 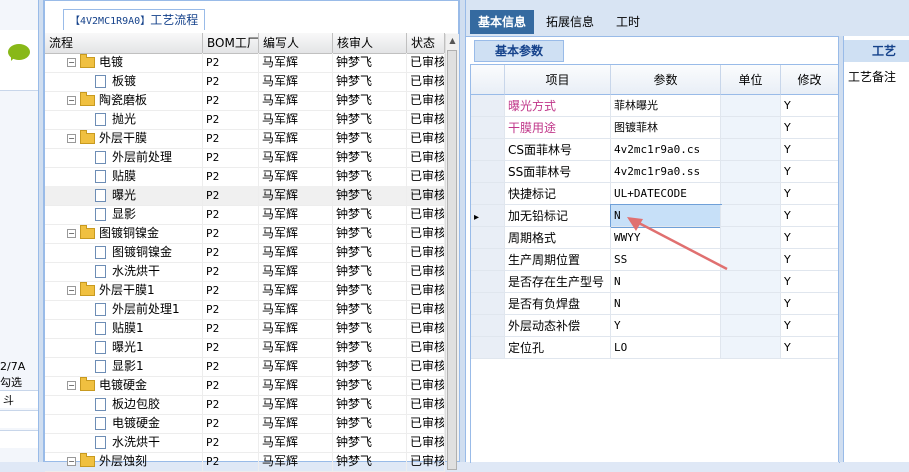 I want to click on tree-row: 贴膜1 P2 马军辉 钟梦飞 已审核, so click(x=245, y=329).